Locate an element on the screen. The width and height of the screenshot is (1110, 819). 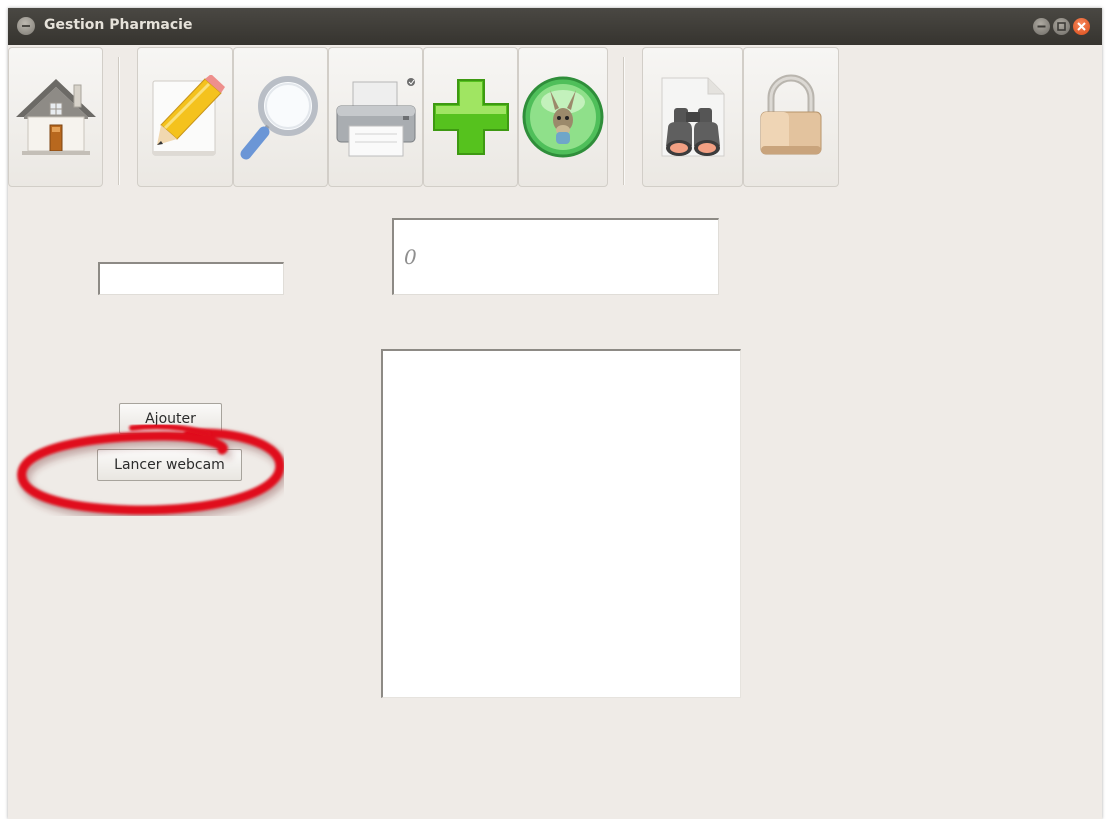
add-button is located at coordinates (470, 117).